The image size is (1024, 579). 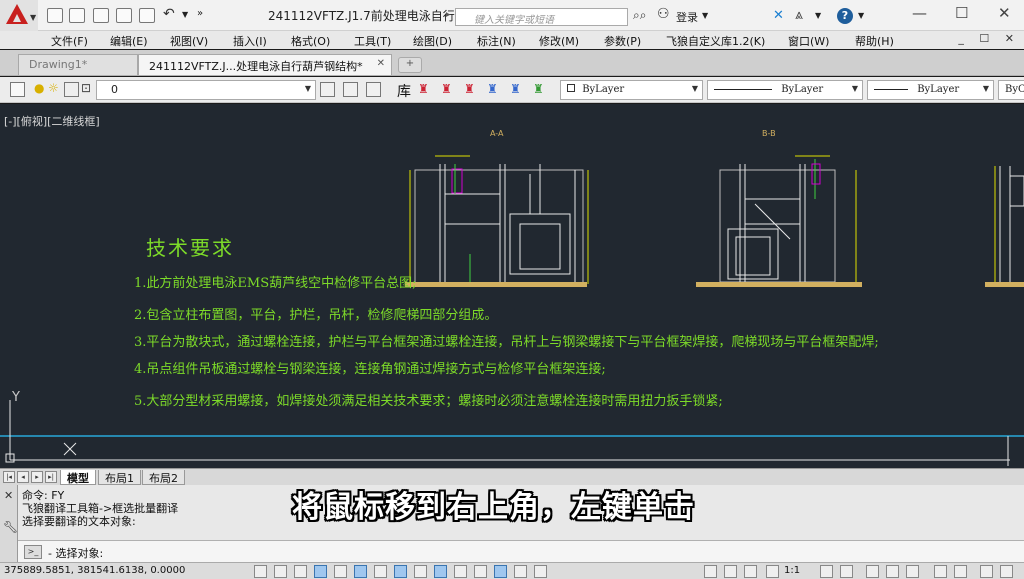 I want to click on command-line-handle: ✕ 🔧︎, so click(x=9, y=523).